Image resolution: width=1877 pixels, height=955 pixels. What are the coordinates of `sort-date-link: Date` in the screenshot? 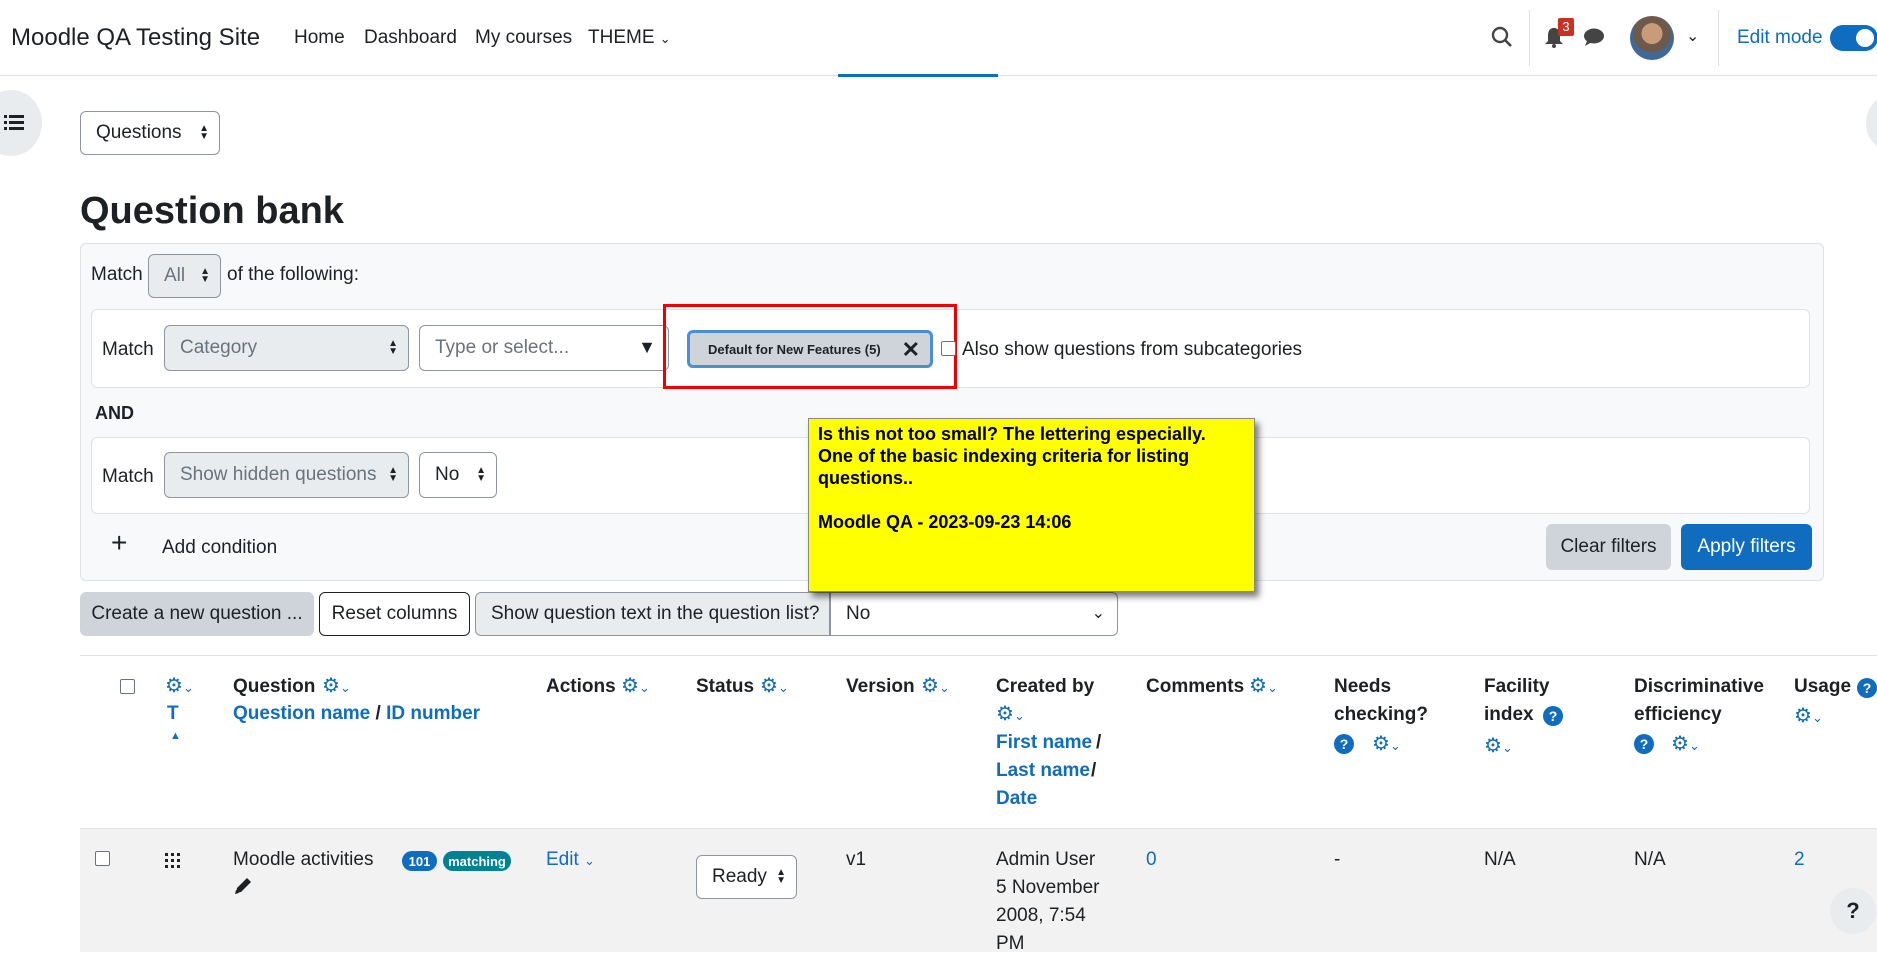 It's located at (1016, 799).